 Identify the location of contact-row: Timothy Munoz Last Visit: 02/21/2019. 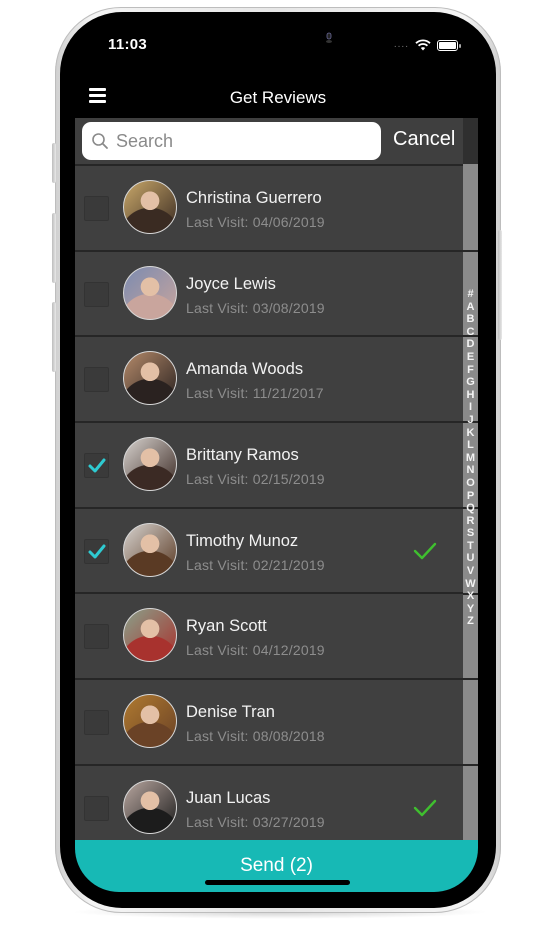
(269, 549).